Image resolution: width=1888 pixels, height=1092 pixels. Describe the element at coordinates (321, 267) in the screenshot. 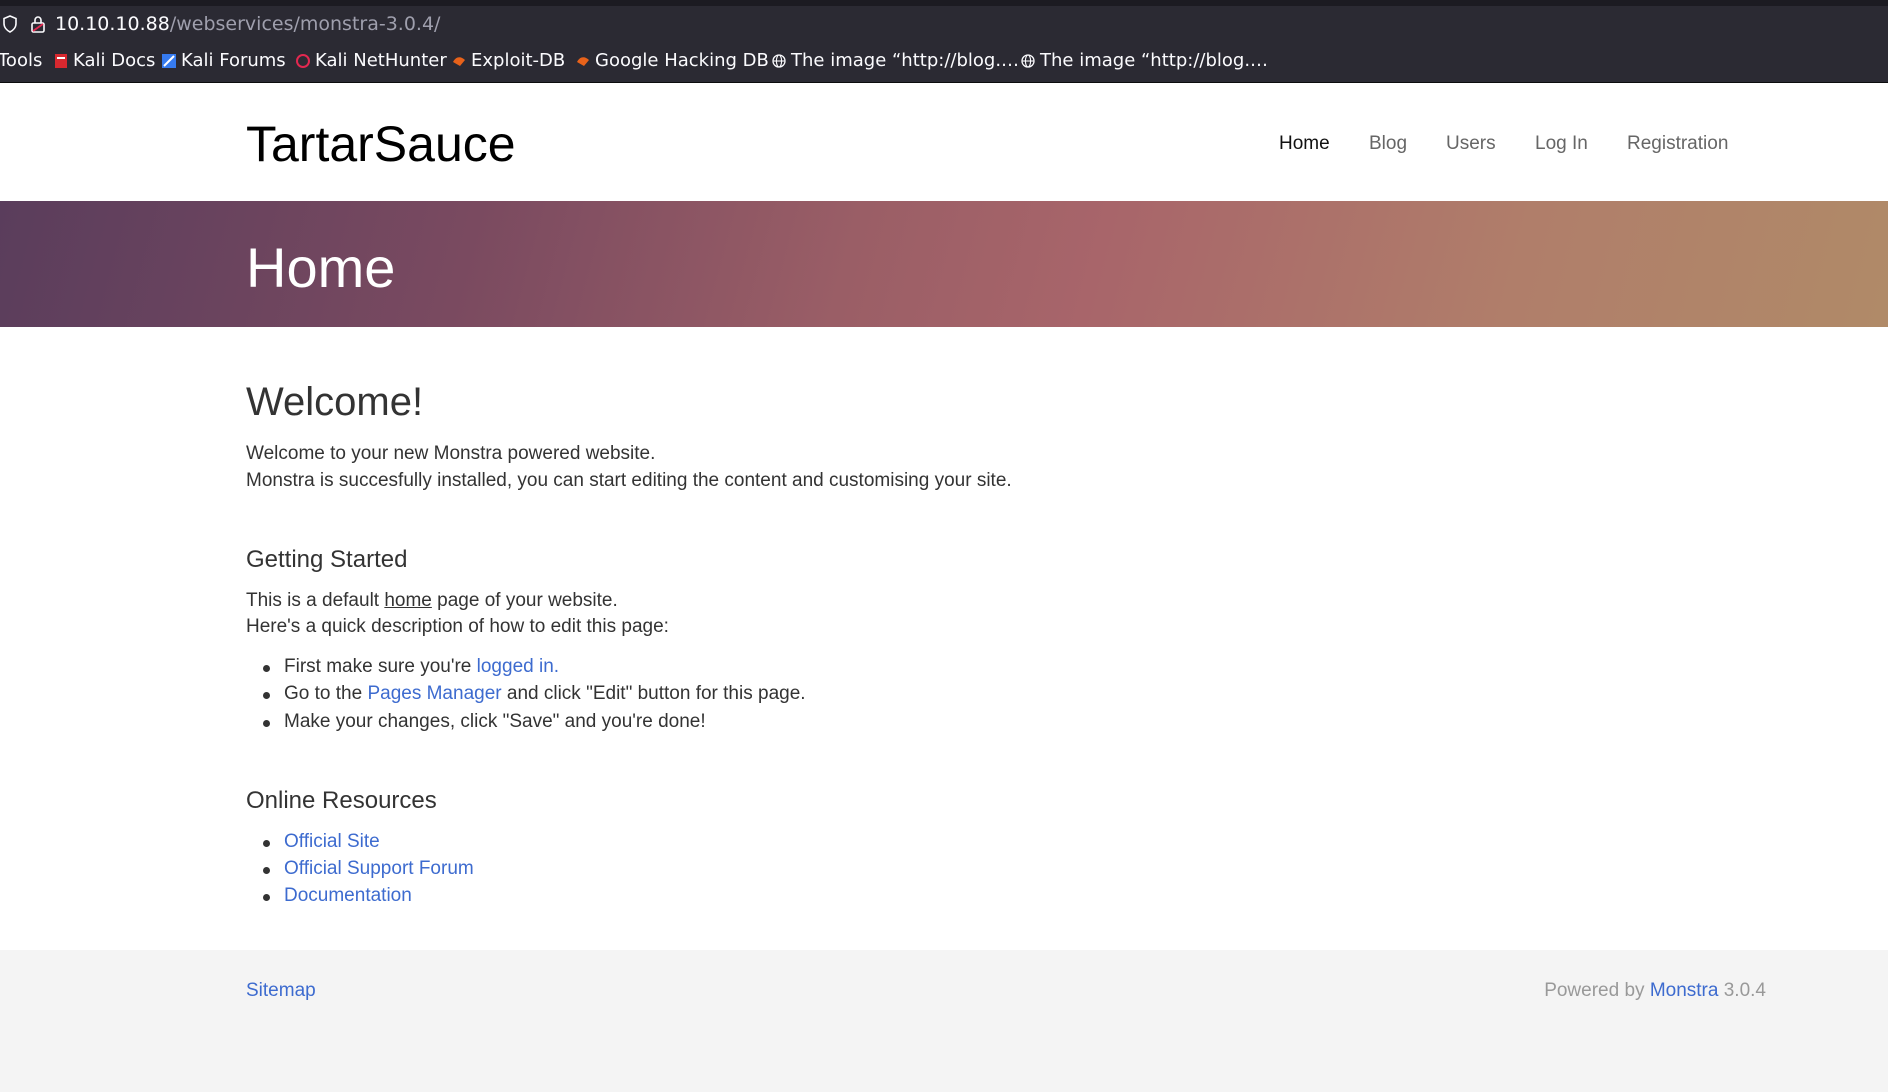

I see `page-title: Home` at that location.